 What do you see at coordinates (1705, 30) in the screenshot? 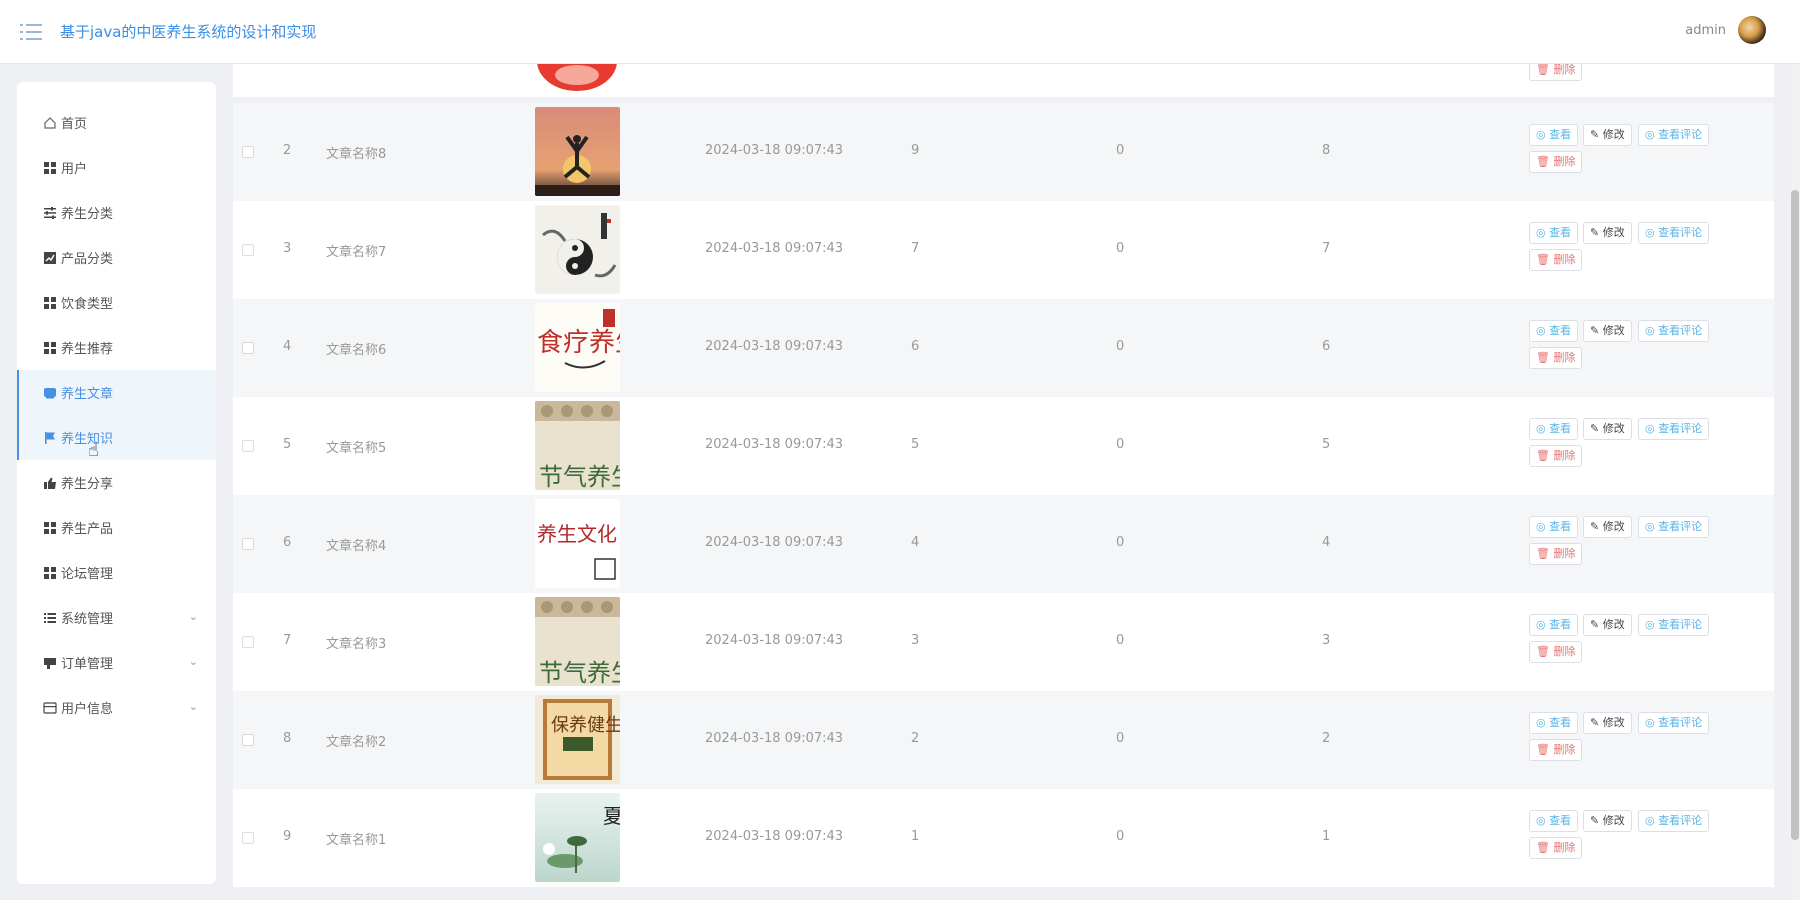
I see `username: admin` at bounding box center [1705, 30].